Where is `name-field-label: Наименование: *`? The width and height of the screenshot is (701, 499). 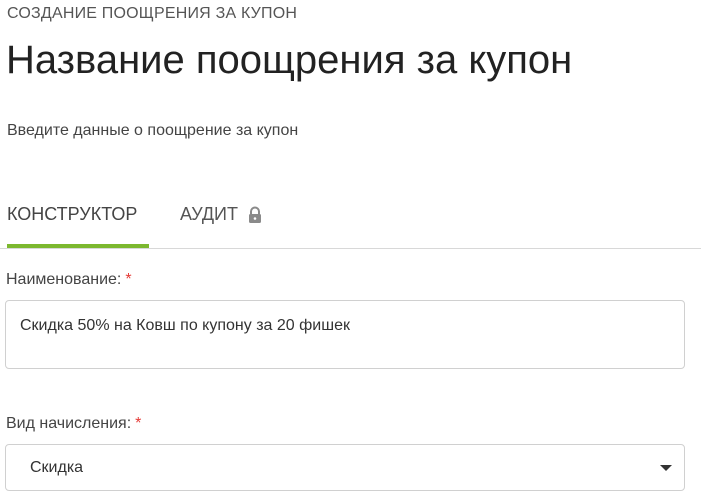
name-field-label: Наименование: * is located at coordinates (69, 280).